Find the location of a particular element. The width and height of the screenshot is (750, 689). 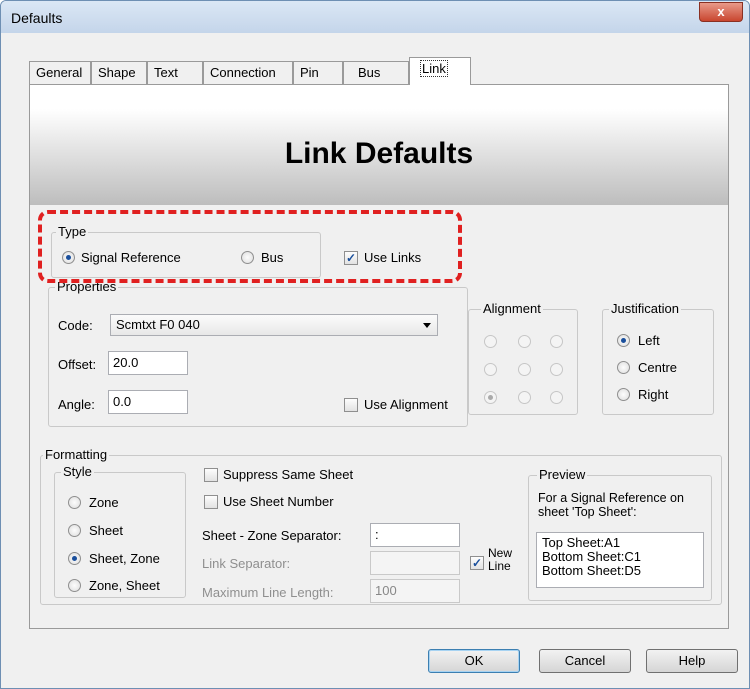

new-line-label: New Line is located at coordinates (500, 559).